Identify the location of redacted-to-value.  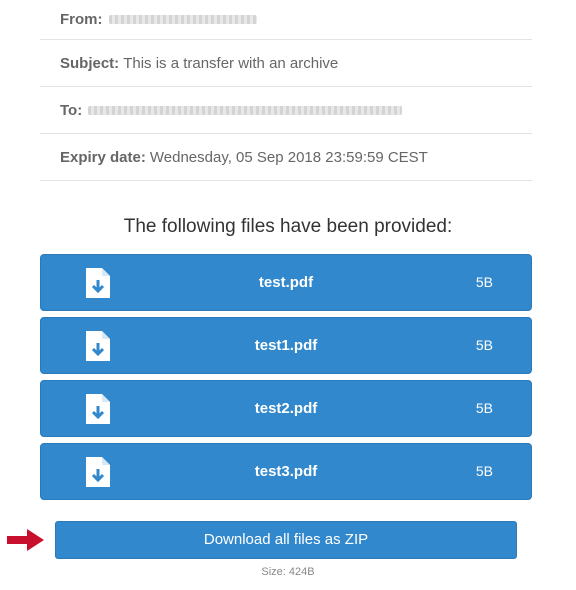
(245, 110).